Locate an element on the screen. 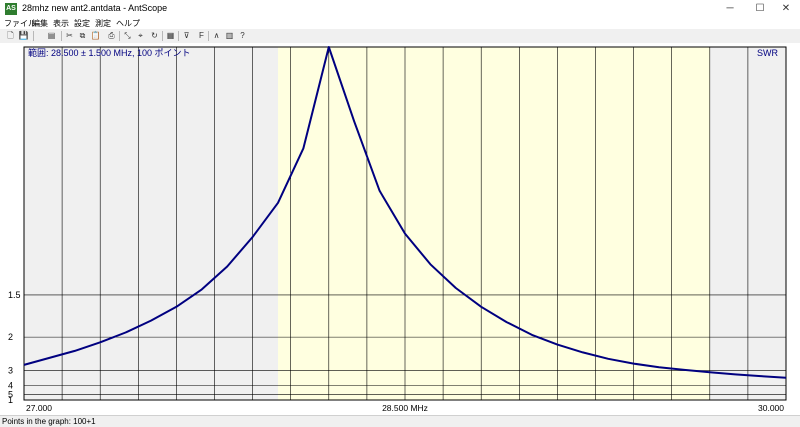 Image resolution: width=800 pixels, height=427 pixels. window-title: 28mhz new ant2.antdata - AntScope is located at coordinates (95, 8).